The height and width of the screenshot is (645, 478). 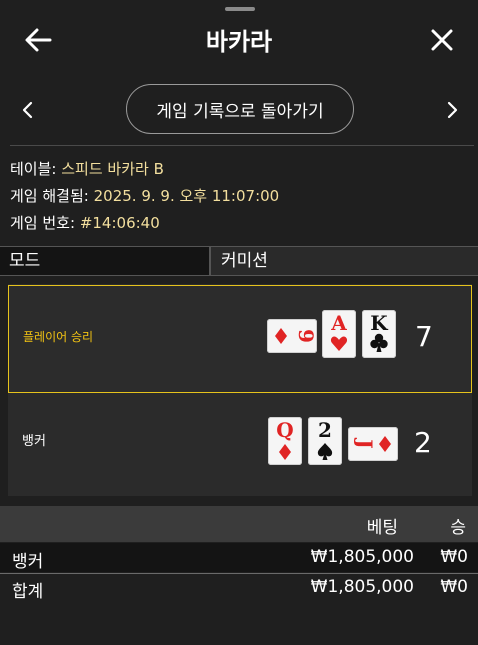 What do you see at coordinates (379, 323) in the screenshot?
I see `svg-text: K` at bounding box center [379, 323].